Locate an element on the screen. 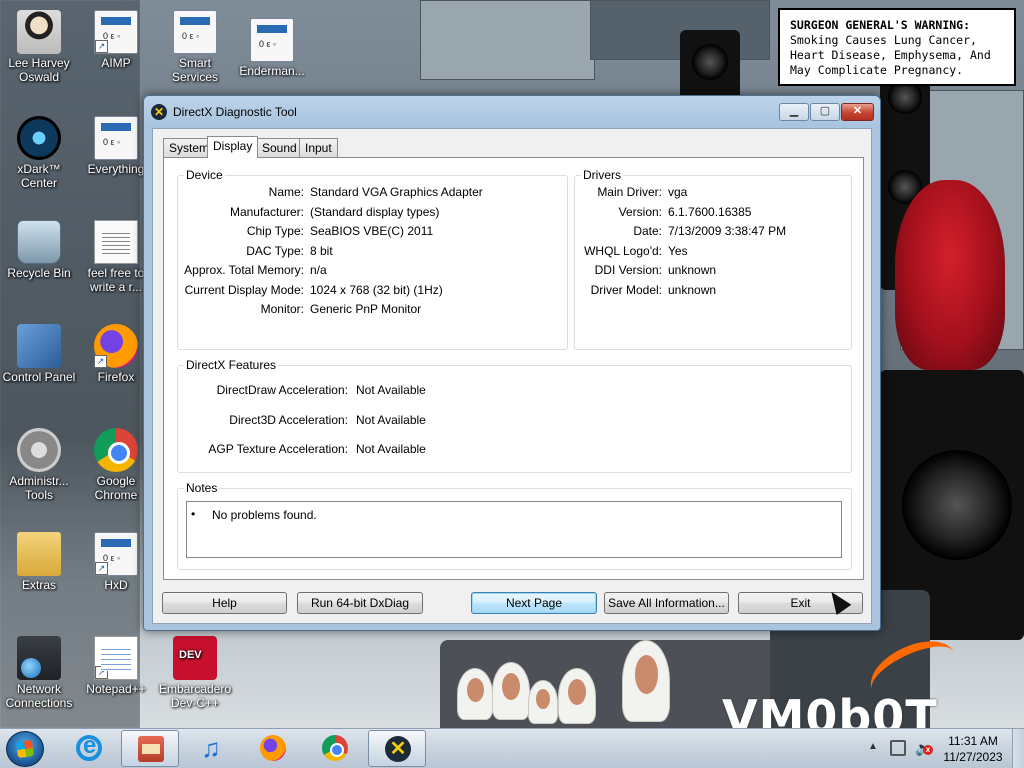  desktop-icon-label: Notepad++ is located at coordinates (116, 689).